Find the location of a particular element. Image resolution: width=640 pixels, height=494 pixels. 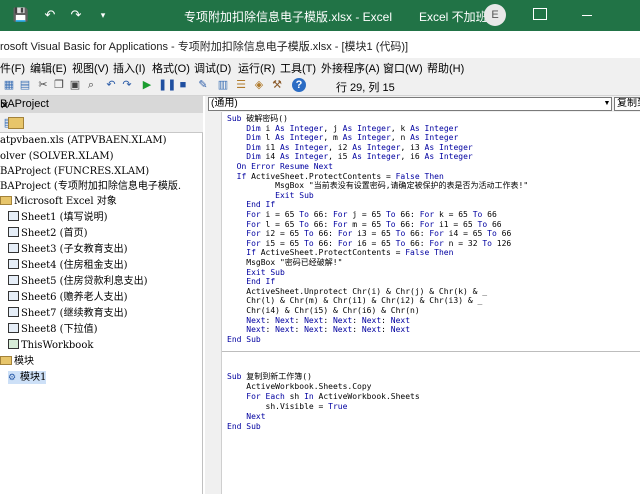

tree-item-excel-objects: Microsoft Excel 对象 is located at coordinates (58, 201).